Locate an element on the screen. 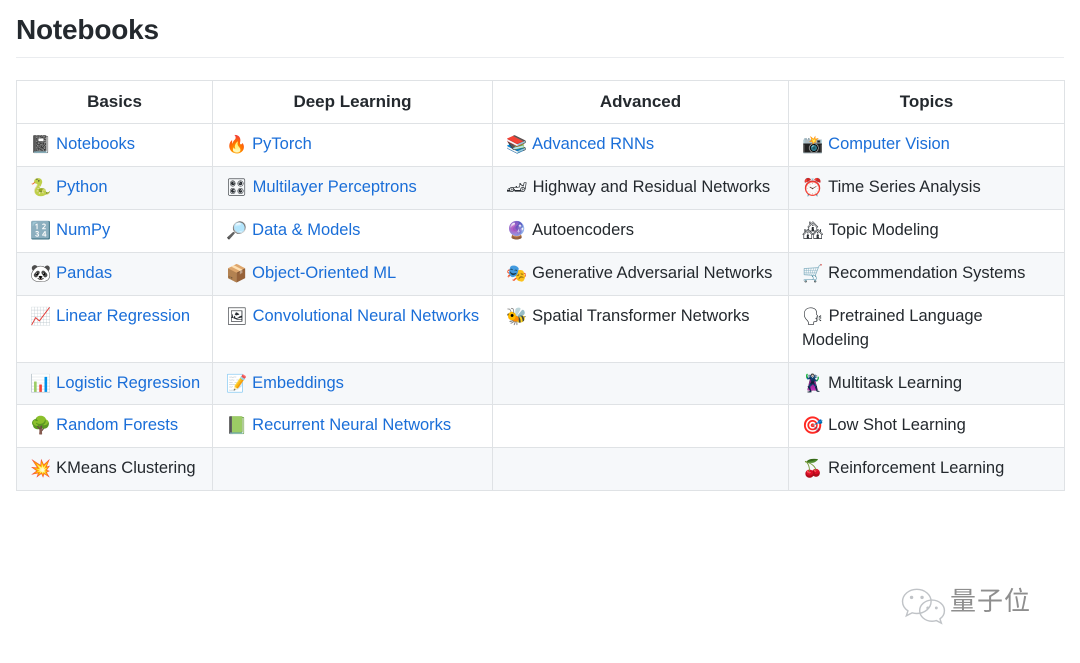 This screenshot has height=663, width=1080. package-icon: 📦 is located at coordinates (237, 273).